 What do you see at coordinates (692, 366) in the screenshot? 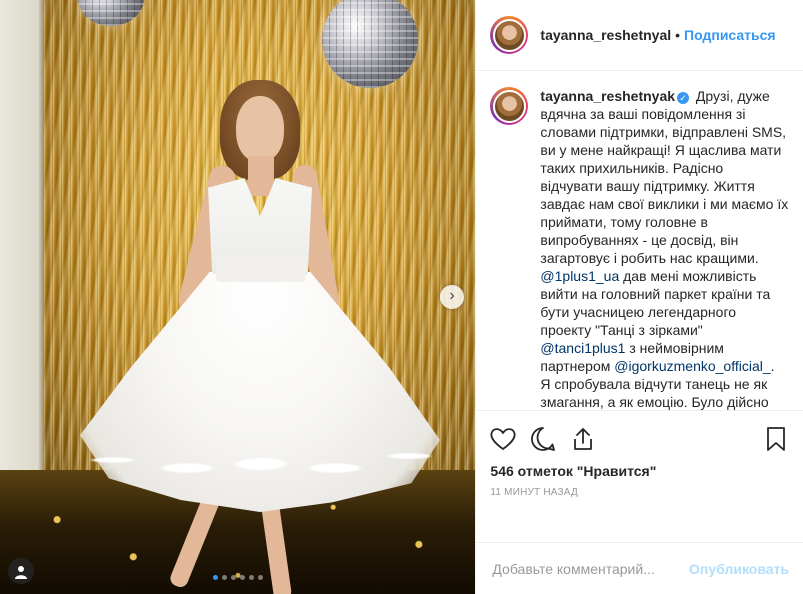
I see `mention-link: @igorkuzmenko_official_` at bounding box center [692, 366].